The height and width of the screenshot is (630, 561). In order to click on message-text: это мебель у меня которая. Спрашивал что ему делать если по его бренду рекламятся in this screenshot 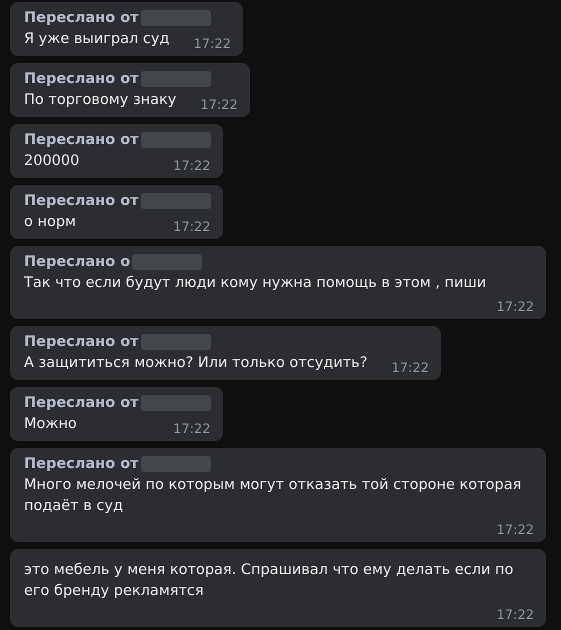, I will do `click(269, 581)`.